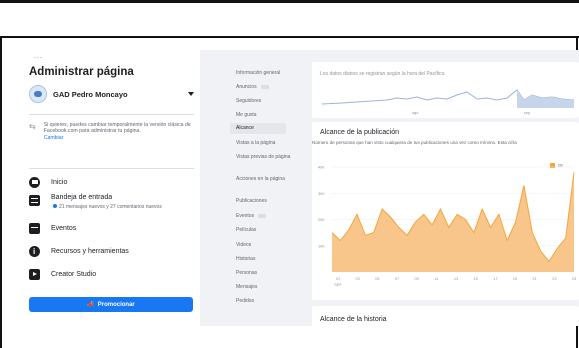 This screenshot has width=579, height=348. Describe the element at coordinates (116, 304) in the screenshot. I see `promote-label: Promocionar` at that location.